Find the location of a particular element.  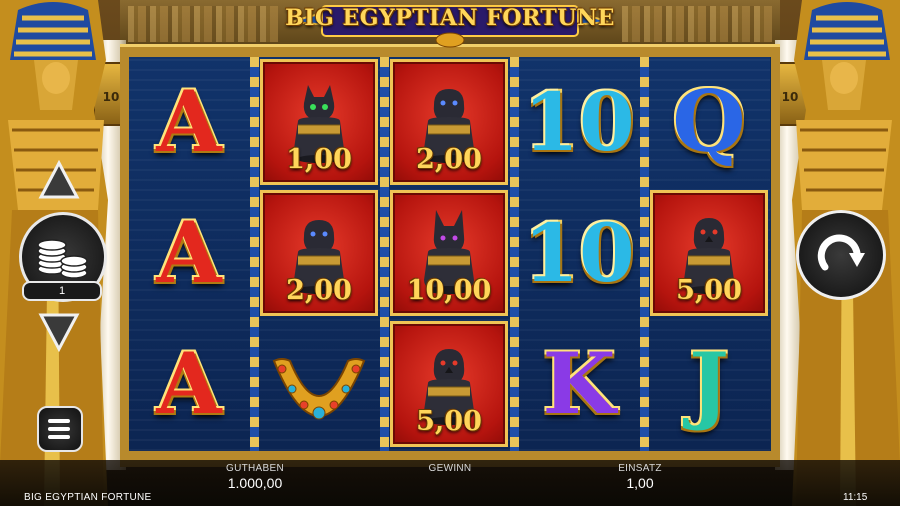

cash-value: 1,00 is located at coordinates (319, 159).